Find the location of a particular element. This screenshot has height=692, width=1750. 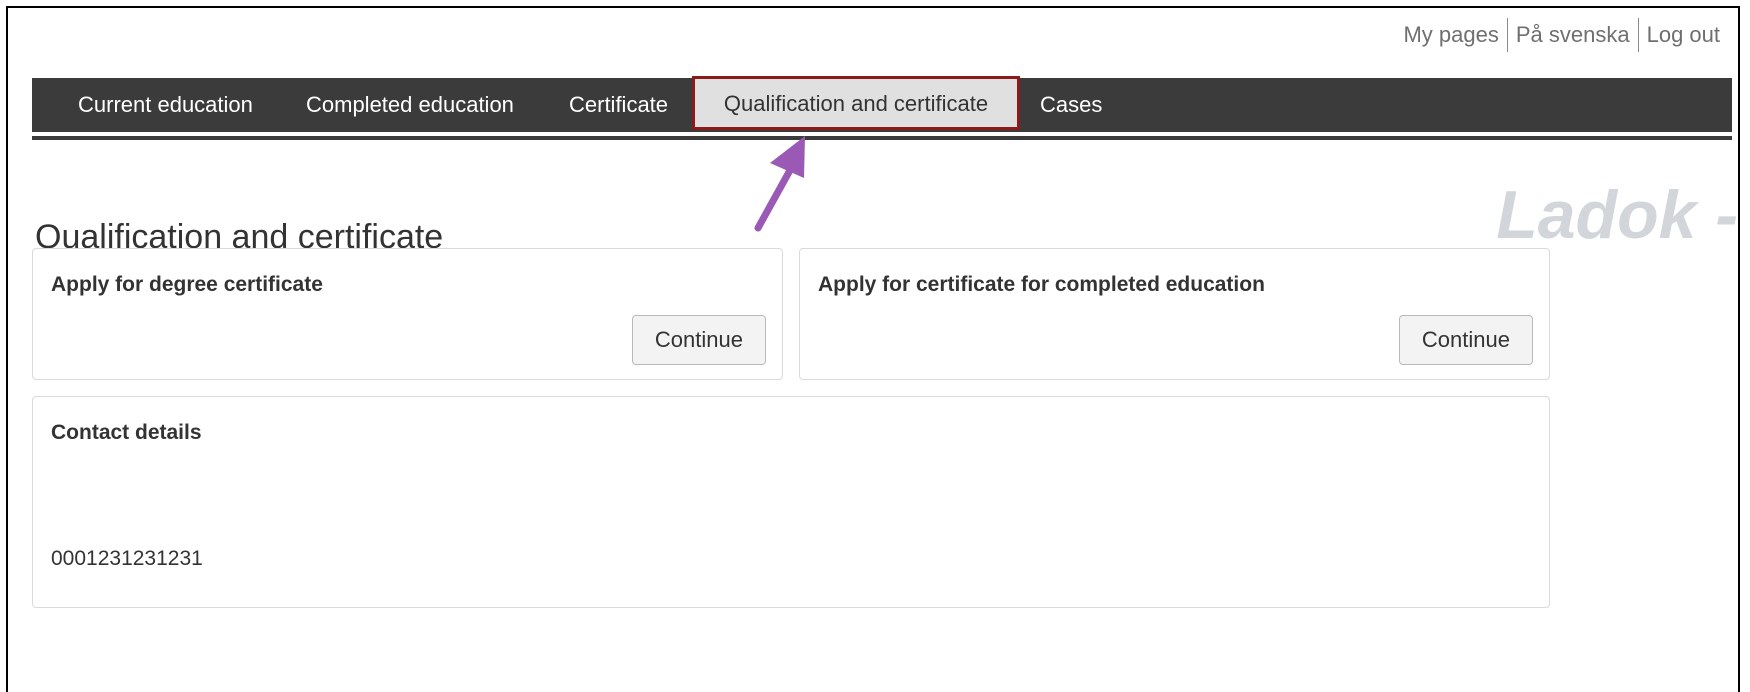

phone-number: 0001231231231 is located at coordinates (127, 558).